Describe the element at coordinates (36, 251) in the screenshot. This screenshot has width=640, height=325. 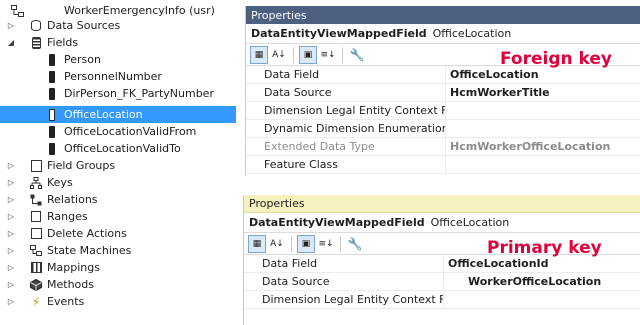
I see `state-machines-icon` at that location.